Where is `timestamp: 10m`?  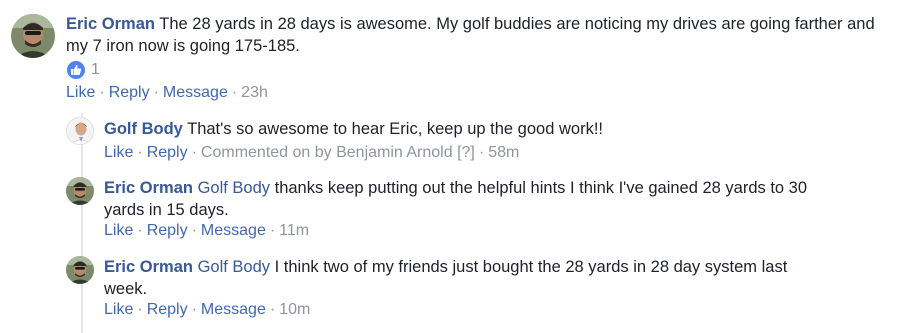 timestamp: 10m is located at coordinates (294, 309).